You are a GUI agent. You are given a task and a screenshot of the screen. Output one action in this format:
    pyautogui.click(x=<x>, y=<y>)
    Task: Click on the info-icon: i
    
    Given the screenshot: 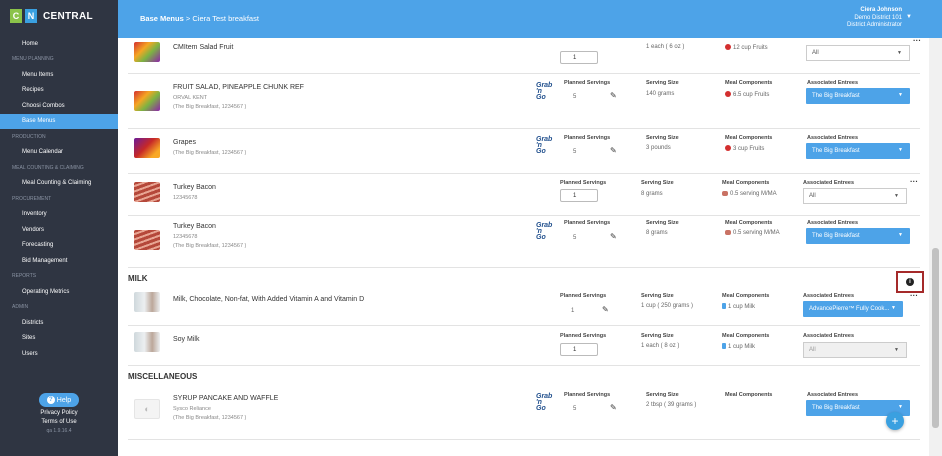 What is the action you would take?
    pyautogui.click(x=910, y=282)
    